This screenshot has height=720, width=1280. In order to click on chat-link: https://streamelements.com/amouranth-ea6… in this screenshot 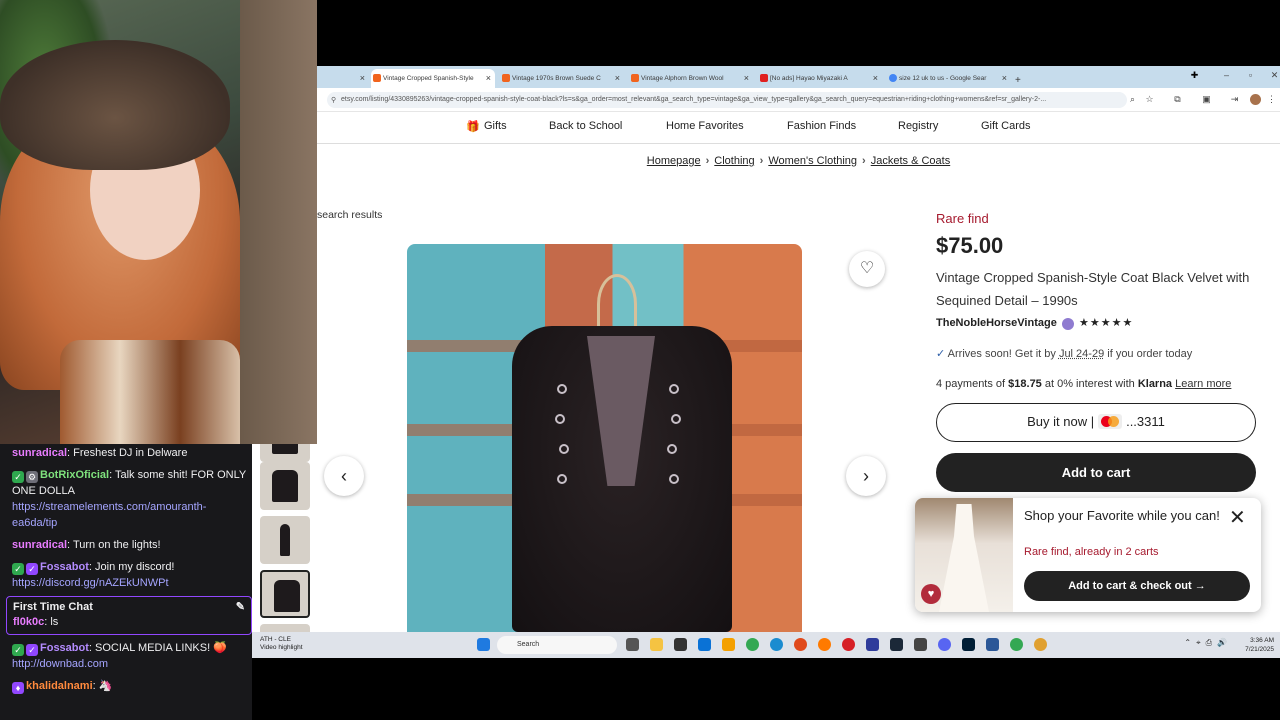, I will do `click(109, 515)`.